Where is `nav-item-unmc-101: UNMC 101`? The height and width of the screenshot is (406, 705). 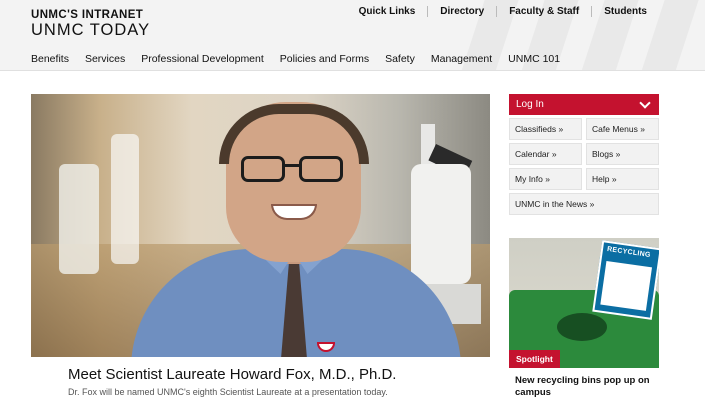
nav-item-unmc-101: UNMC 101 is located at coordinates (534, 59).